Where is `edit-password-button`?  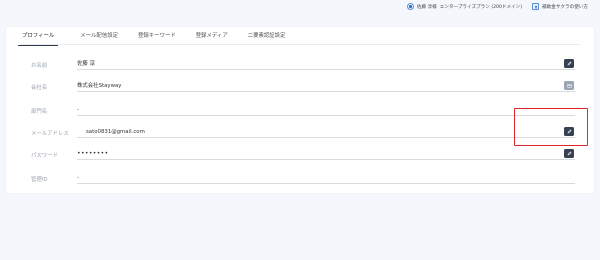 edit-password-button is located at coordinates (569, 153).